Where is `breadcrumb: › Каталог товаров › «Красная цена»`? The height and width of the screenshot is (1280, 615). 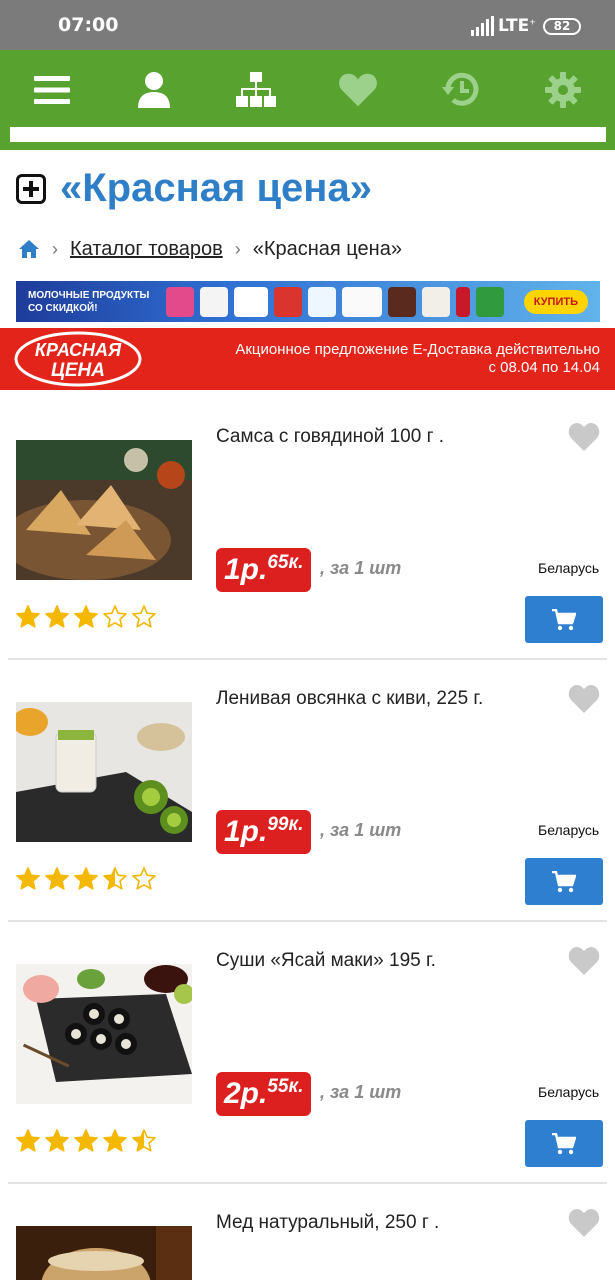
breadcrumb: › Каталог товаров › «Красная цена» is located at coordinates (210, 249).